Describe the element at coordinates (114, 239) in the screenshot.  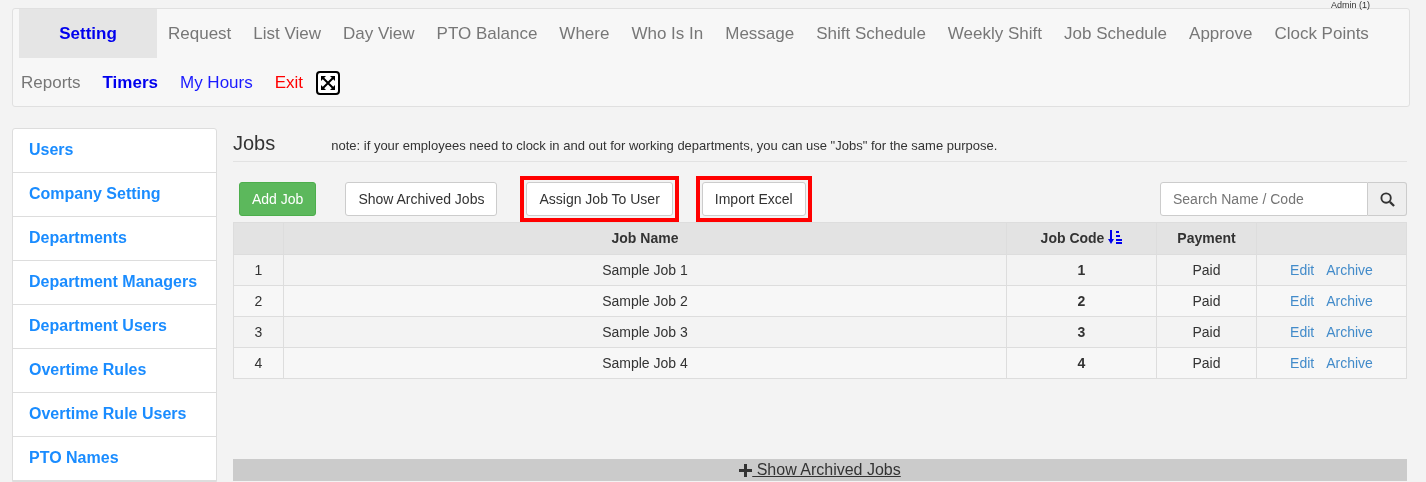
I see `sidebar-item: Departments` at that location.